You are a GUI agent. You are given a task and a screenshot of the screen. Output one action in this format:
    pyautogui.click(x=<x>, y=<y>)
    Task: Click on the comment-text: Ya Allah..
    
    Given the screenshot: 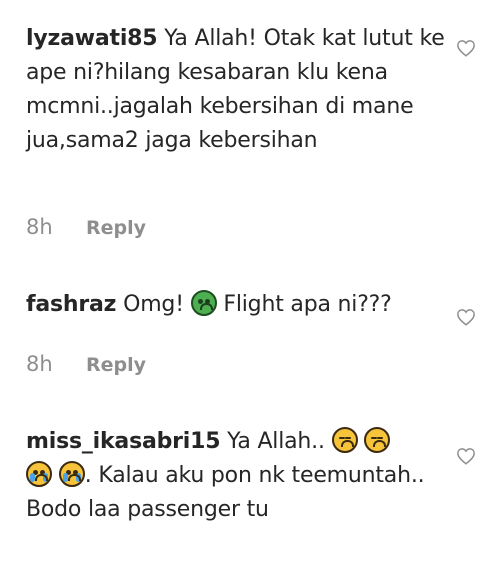 What is the action you would take?
    pyautogui.click(x=276, y=441)
    